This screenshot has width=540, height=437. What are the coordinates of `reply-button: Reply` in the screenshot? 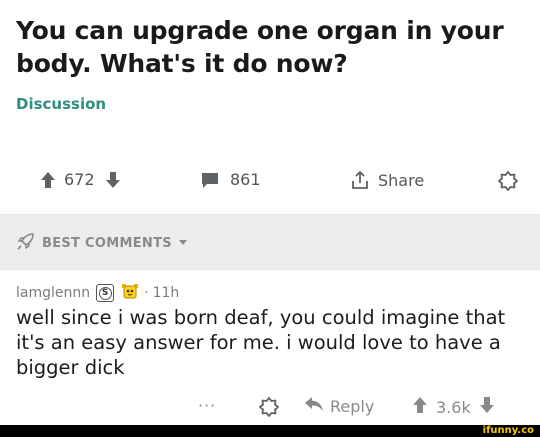 It's located at (339, 406).